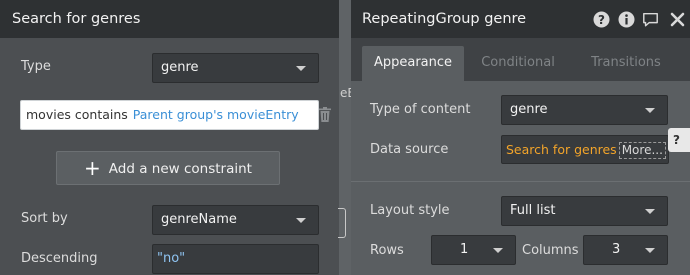 The width and height of the screenshot is (690, 275). Describe the element at coordinates (584, 110) in the screenshot. I see `type-of-content-dropdown: genre` at that location.